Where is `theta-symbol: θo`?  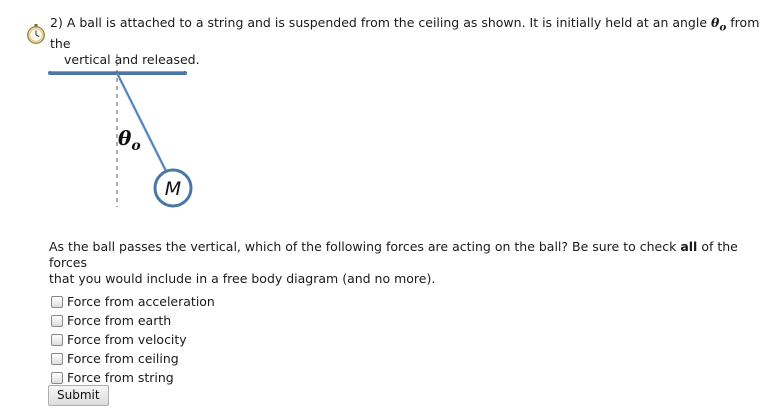
theta-symbol: θo is located at coordinates (719, 24).